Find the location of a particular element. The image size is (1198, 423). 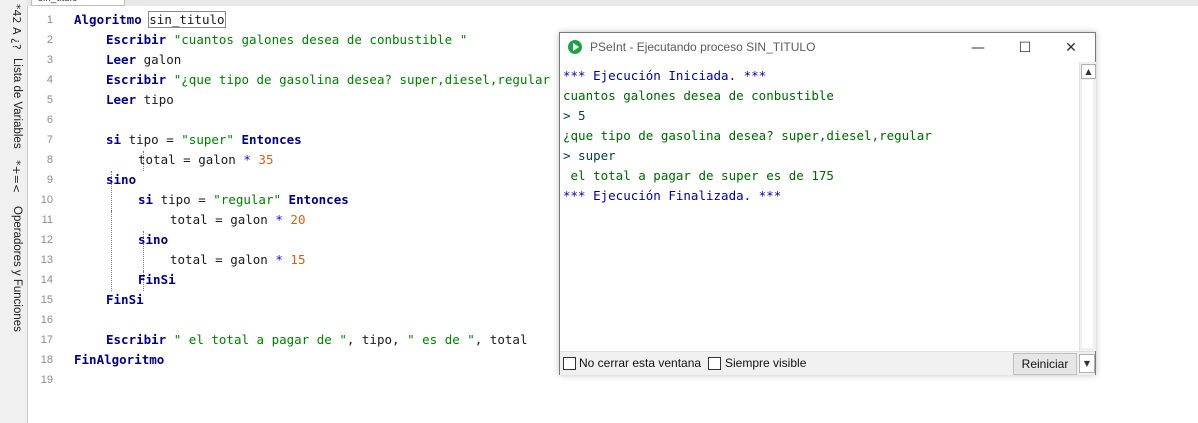

code-line-1: Algoritmo sin_titulo is located at coordinates (150, 19).